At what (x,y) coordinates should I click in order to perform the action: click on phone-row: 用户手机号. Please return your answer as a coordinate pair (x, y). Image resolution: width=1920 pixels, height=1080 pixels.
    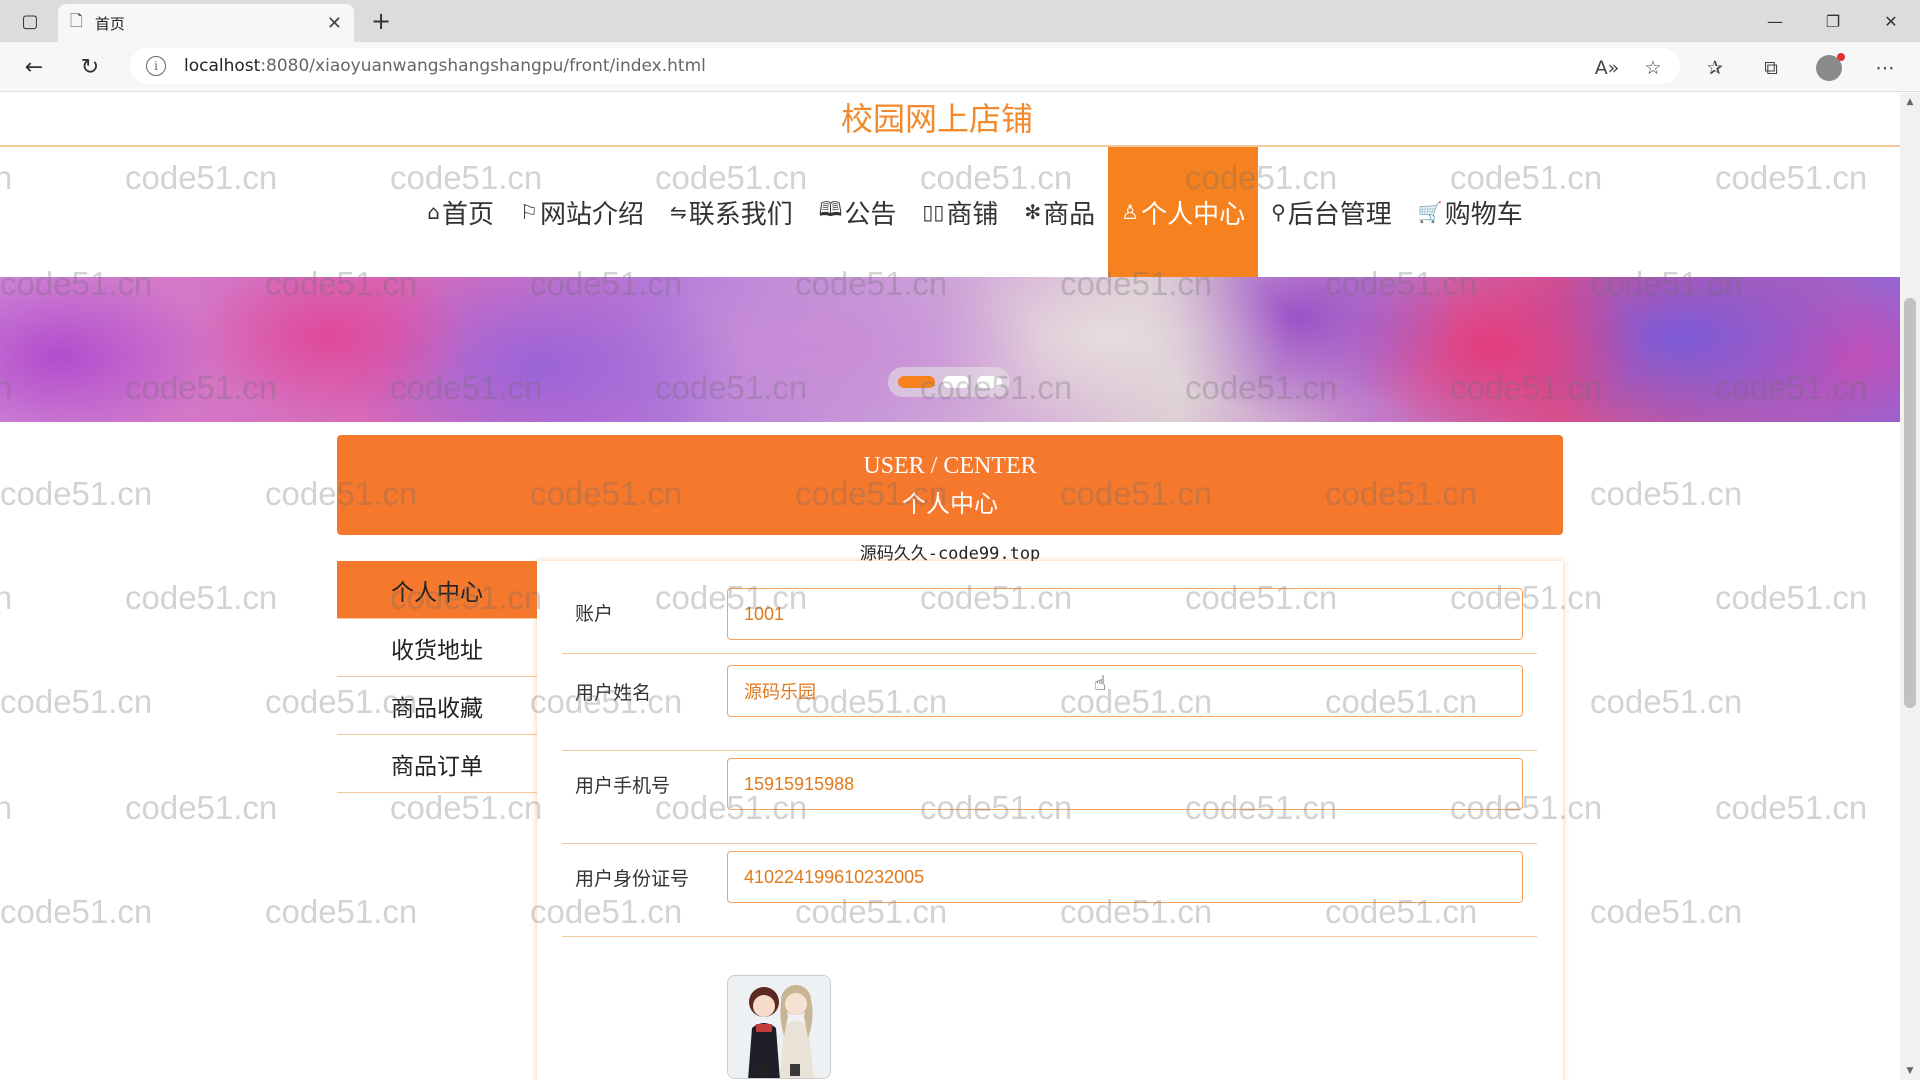
    Looking at the image, I should click on (1049, 797).